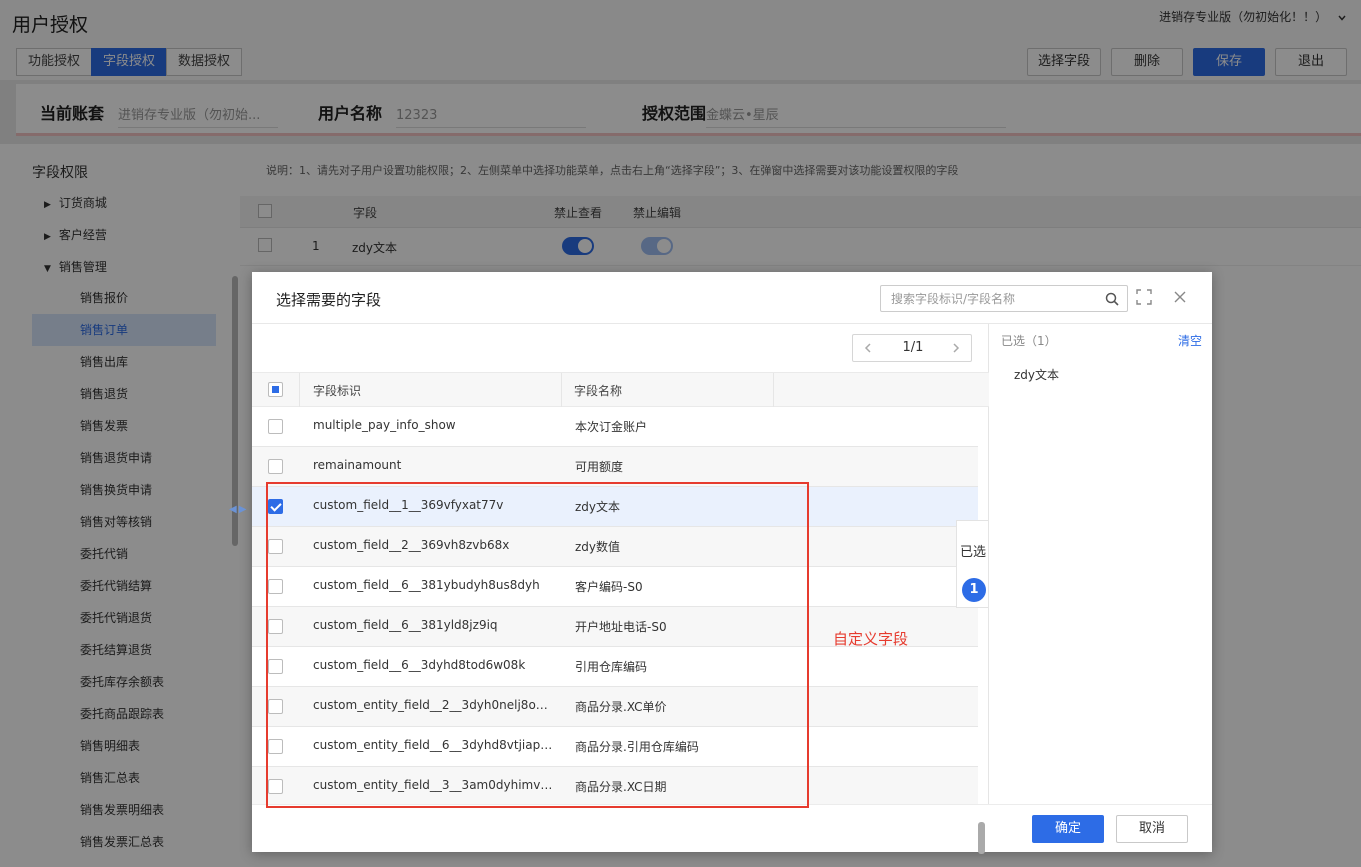  What do you see at coordinates (1112, 299) in the screenshot?
I see `search-icon` at bounding box center [1112, 299].